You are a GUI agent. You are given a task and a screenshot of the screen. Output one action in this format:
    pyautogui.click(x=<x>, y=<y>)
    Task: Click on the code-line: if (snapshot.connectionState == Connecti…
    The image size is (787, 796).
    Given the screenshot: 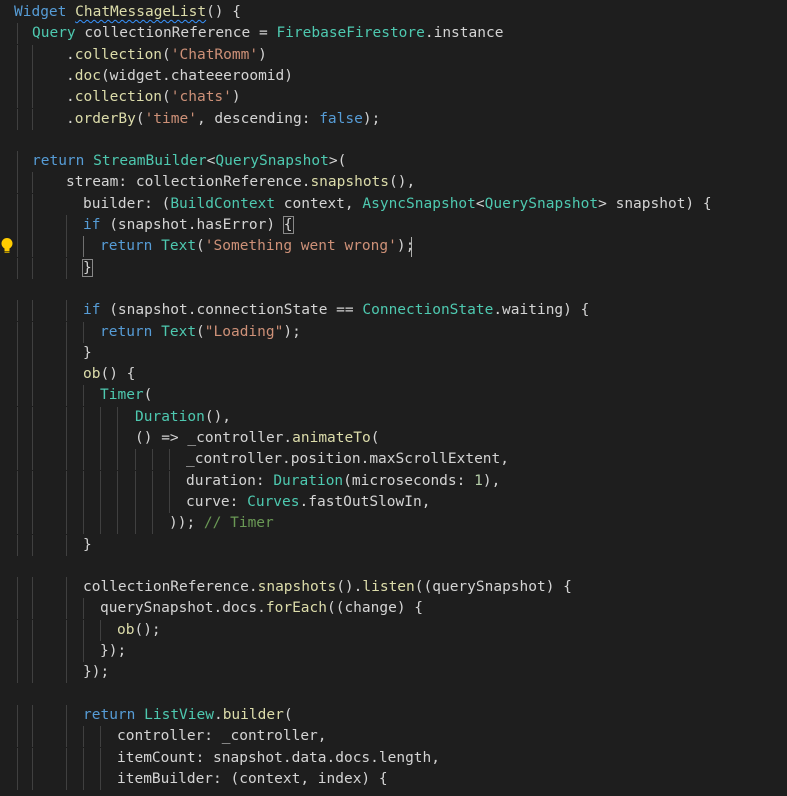 What is the action you would take?
    pyautogui.click(x=393, y=311)
    